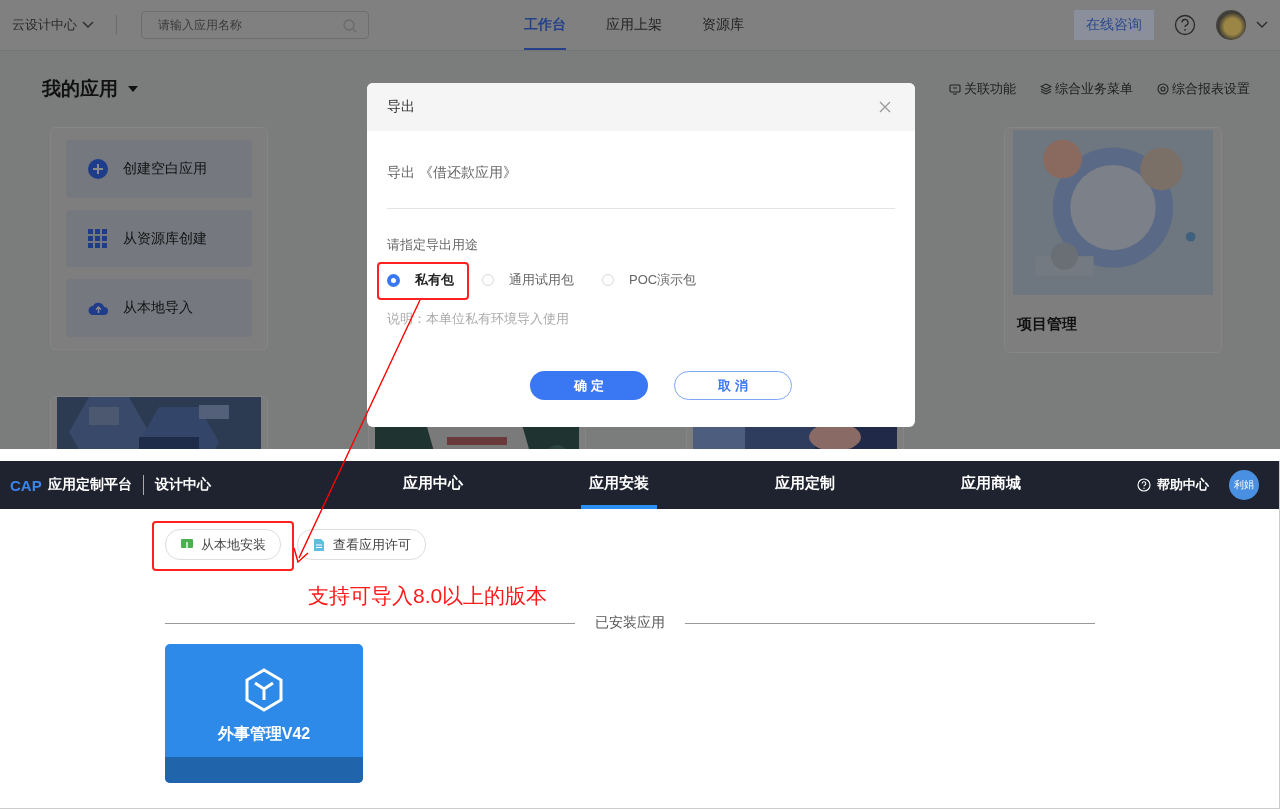  Describe the element at coordinates (885, 107) in the screenshot. I see `close-icon` at that location.